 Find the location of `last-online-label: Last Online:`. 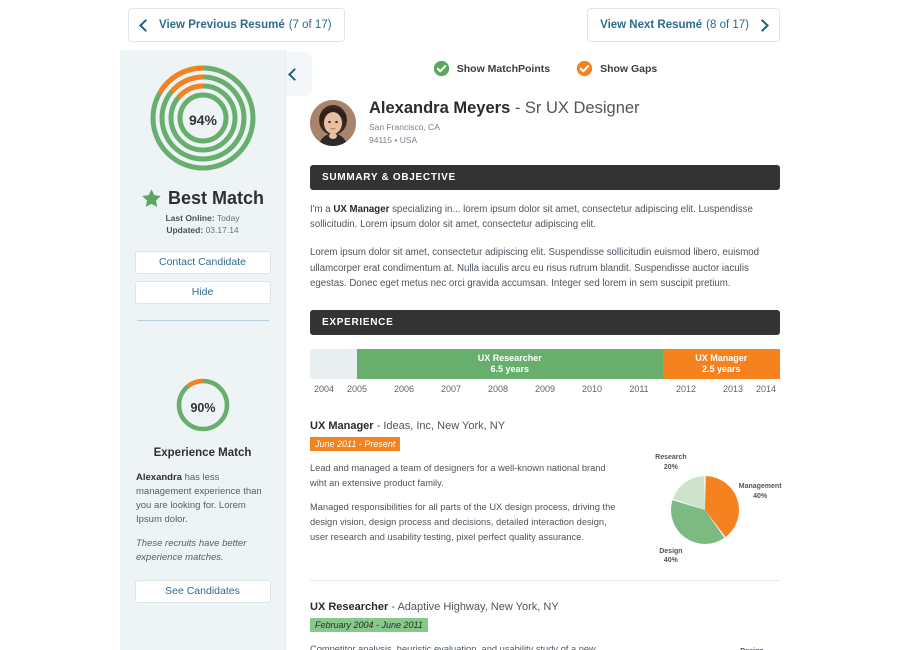

last-online-label: Last Online: is located at coordinates (190, 218).